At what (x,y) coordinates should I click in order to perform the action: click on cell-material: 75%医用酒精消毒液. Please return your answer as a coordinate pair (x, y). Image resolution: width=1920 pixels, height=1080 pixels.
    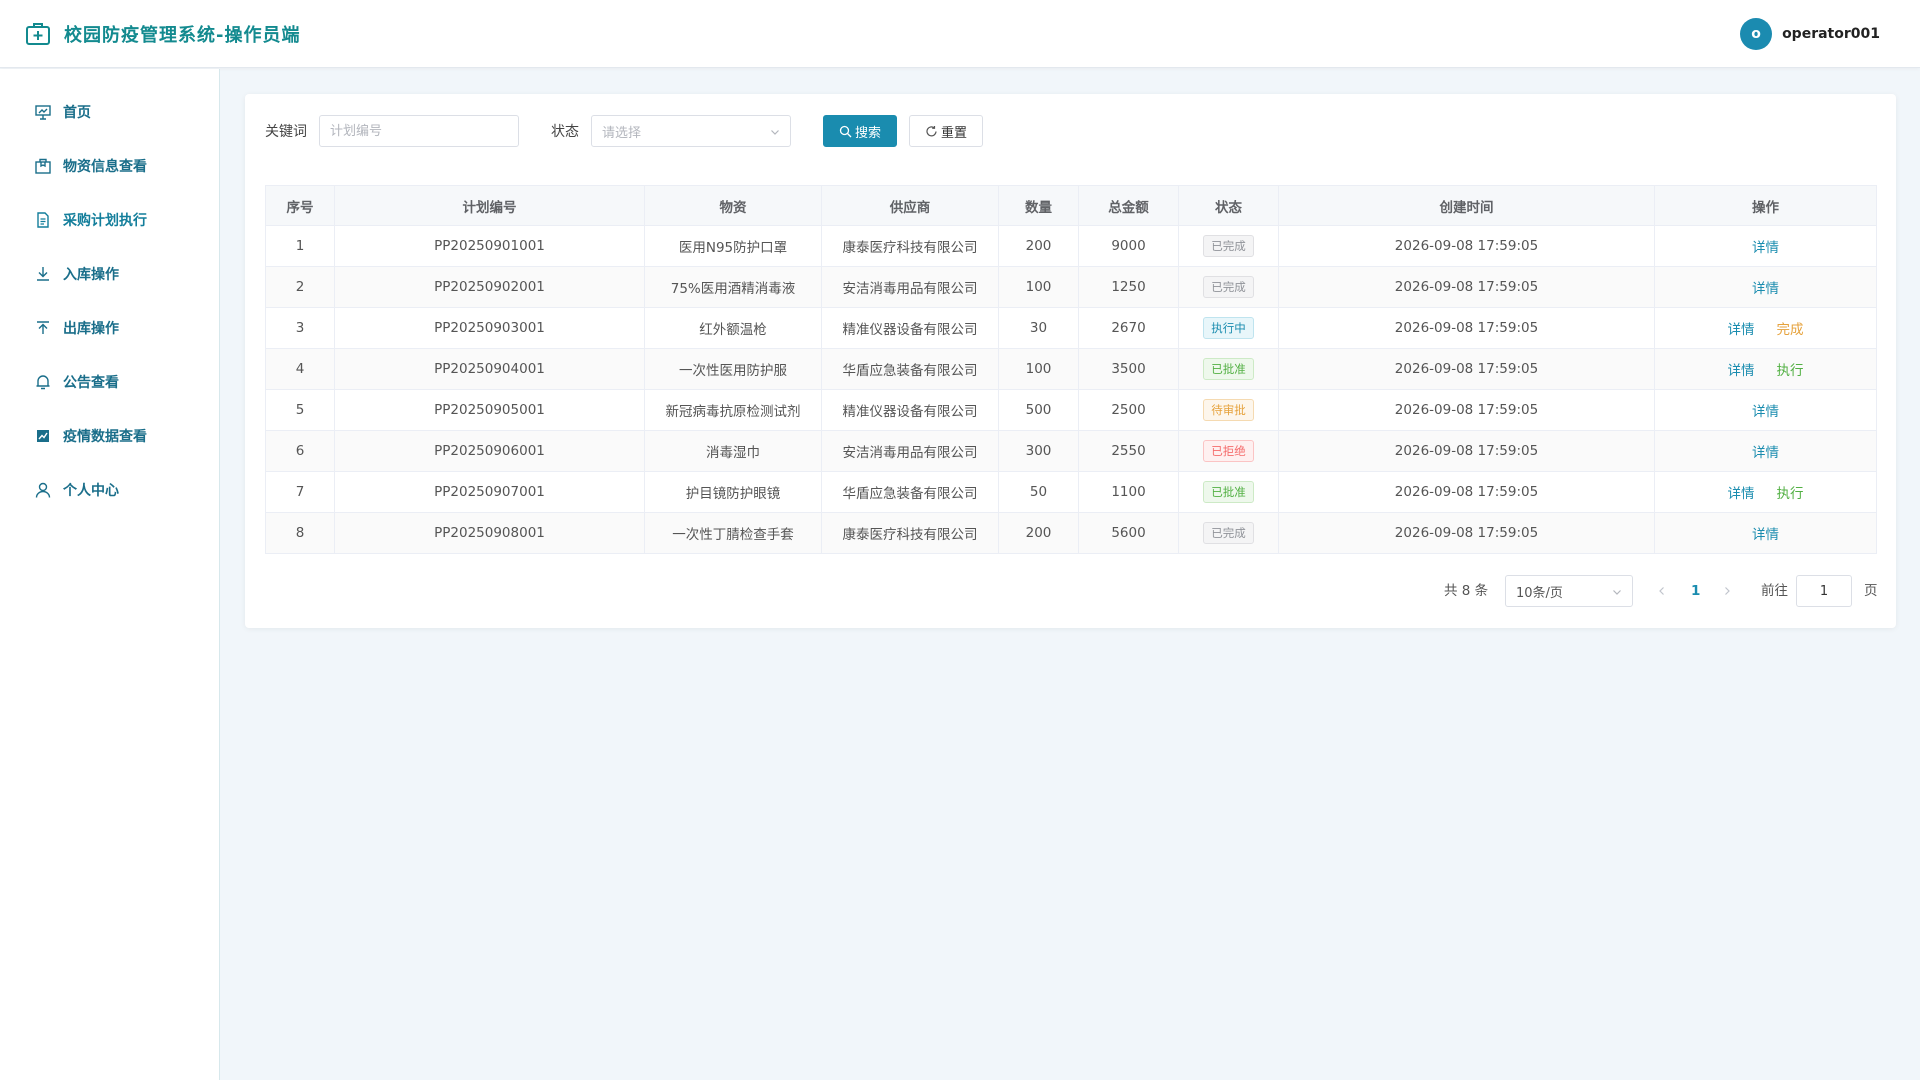
    Looking at the image, I should click on (733, 287).